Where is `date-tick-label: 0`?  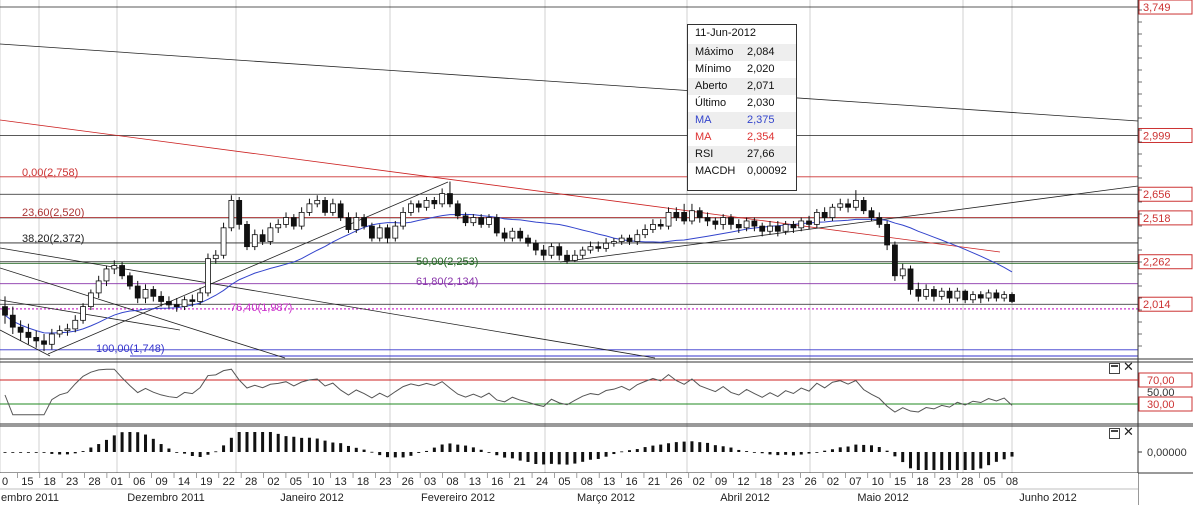 date-tick-label: 0 is located at coordinates (5, 482).